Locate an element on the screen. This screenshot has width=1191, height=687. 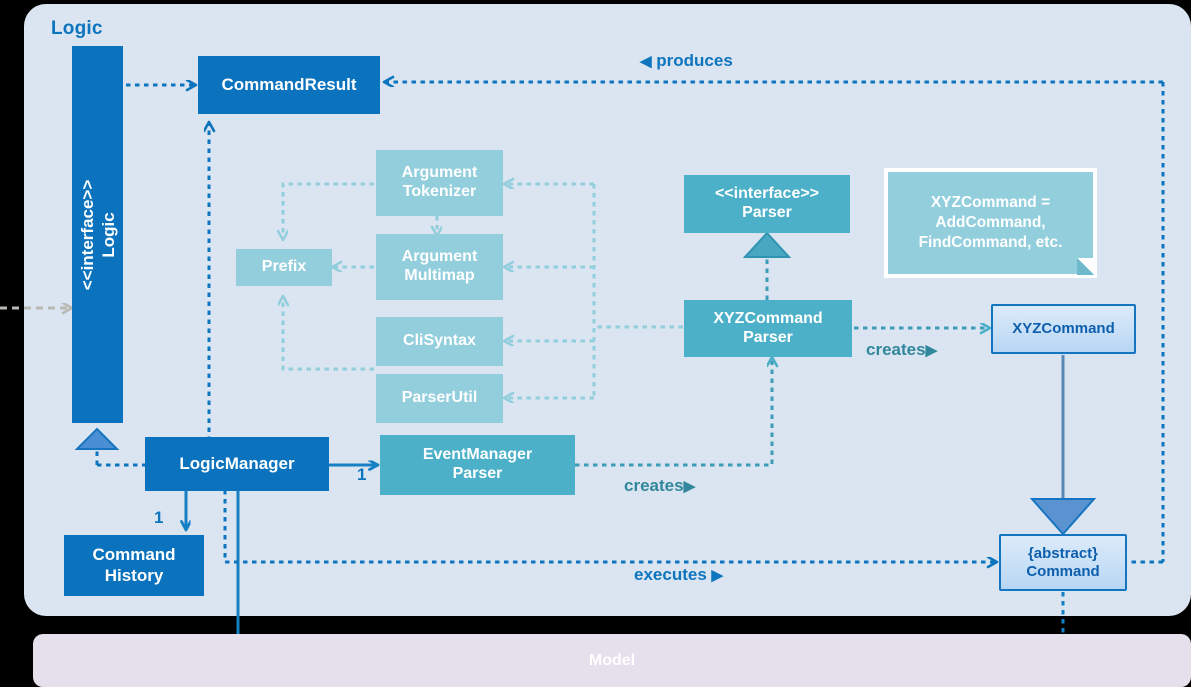
node-command-history: Command History is located at coordinates (134, 565).